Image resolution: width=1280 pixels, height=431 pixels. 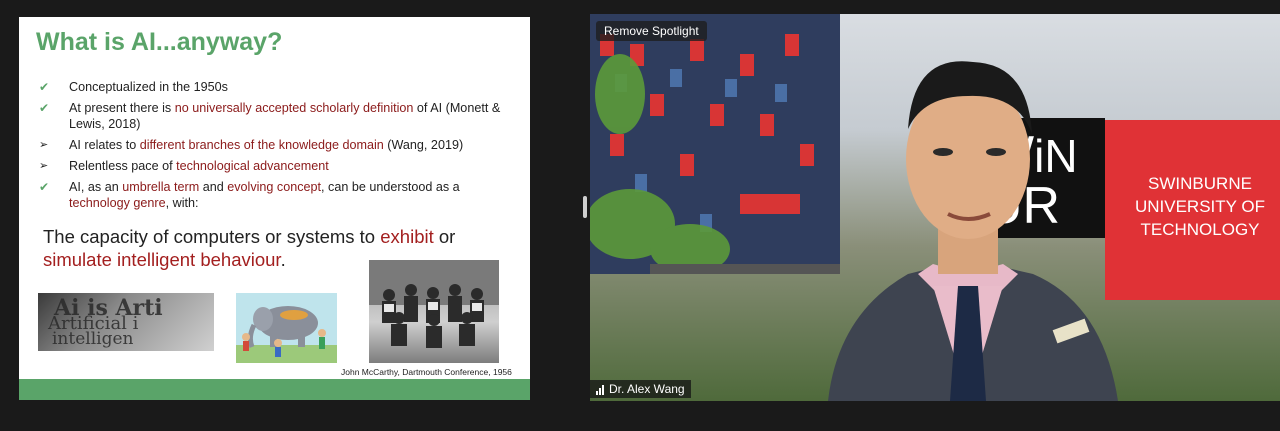 What do you see at coordinates (96, 187) in the screenshot?
I see `bullet-text: AI, as an` at bounding box center [96, 187].